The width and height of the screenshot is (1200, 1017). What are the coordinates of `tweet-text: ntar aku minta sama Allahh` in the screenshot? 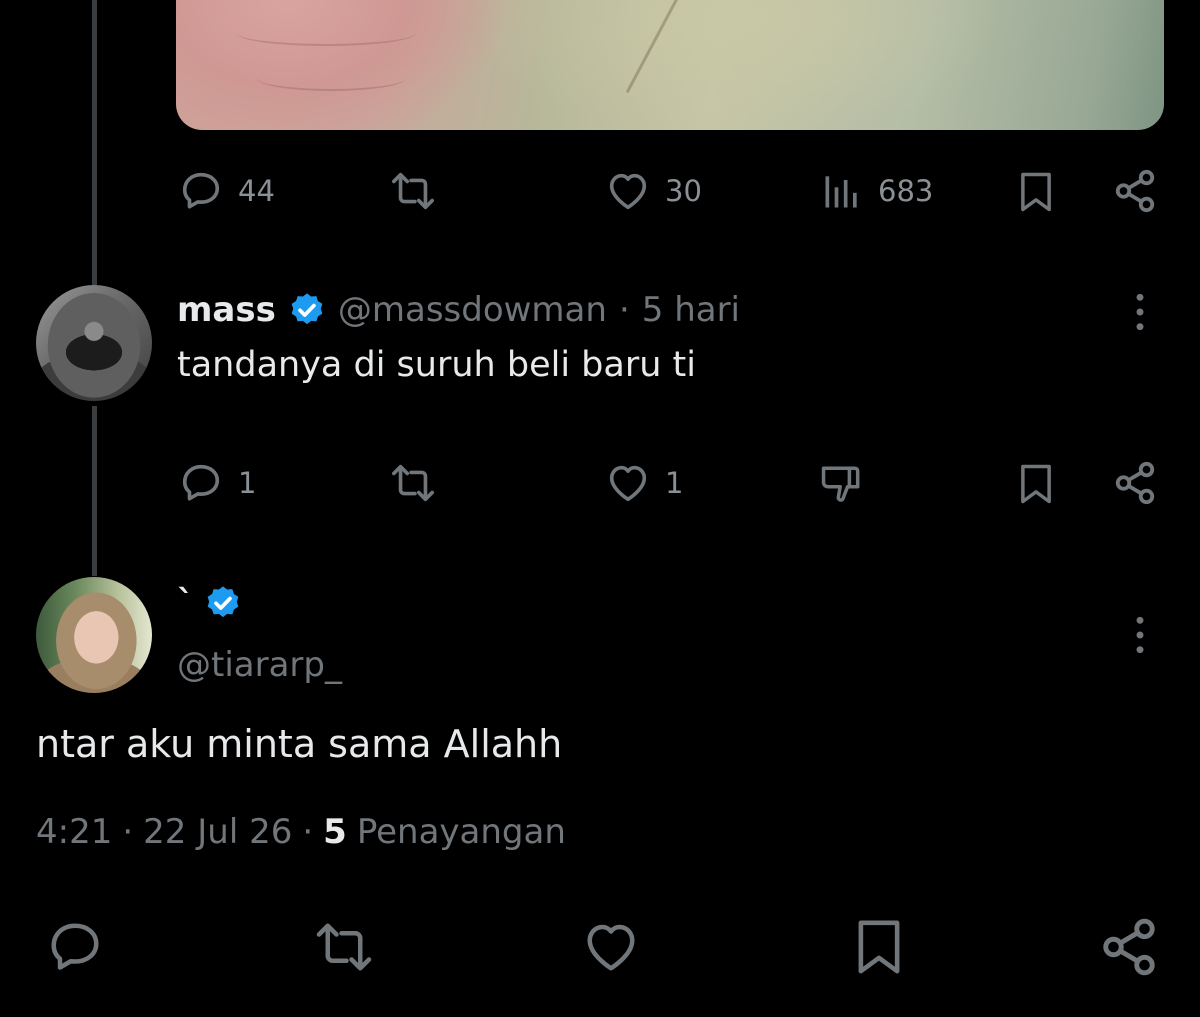 It's located at (299, 744).